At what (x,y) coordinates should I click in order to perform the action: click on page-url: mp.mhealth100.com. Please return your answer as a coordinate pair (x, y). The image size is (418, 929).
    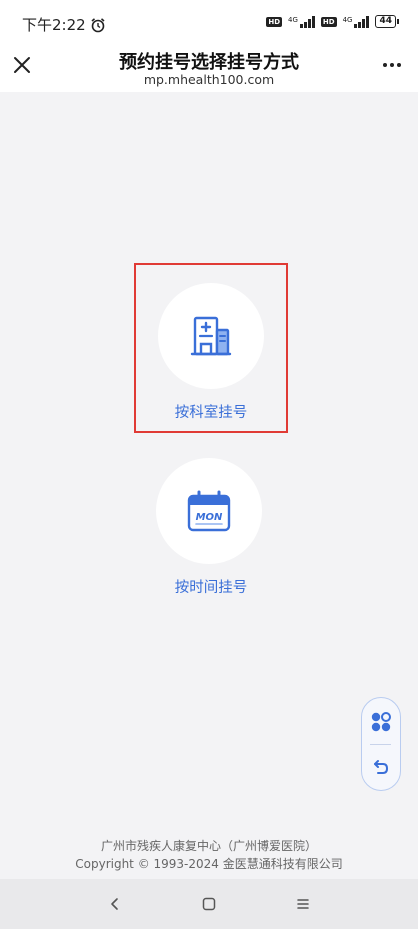
    Looking at the image, I should click on (209, 79).